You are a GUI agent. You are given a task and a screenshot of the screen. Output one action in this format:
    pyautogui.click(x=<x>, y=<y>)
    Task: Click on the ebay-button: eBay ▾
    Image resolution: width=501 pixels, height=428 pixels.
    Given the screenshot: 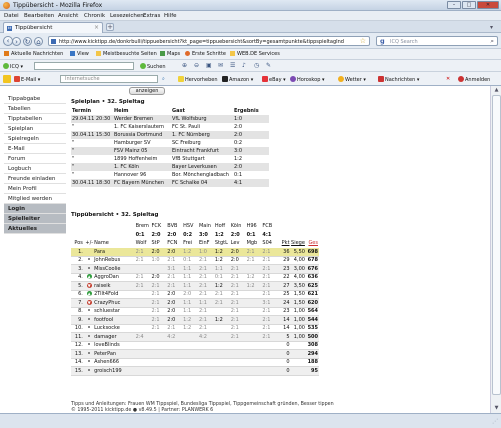 What is the action you would take?
    pyautogui.click(x=274, y=79)
    